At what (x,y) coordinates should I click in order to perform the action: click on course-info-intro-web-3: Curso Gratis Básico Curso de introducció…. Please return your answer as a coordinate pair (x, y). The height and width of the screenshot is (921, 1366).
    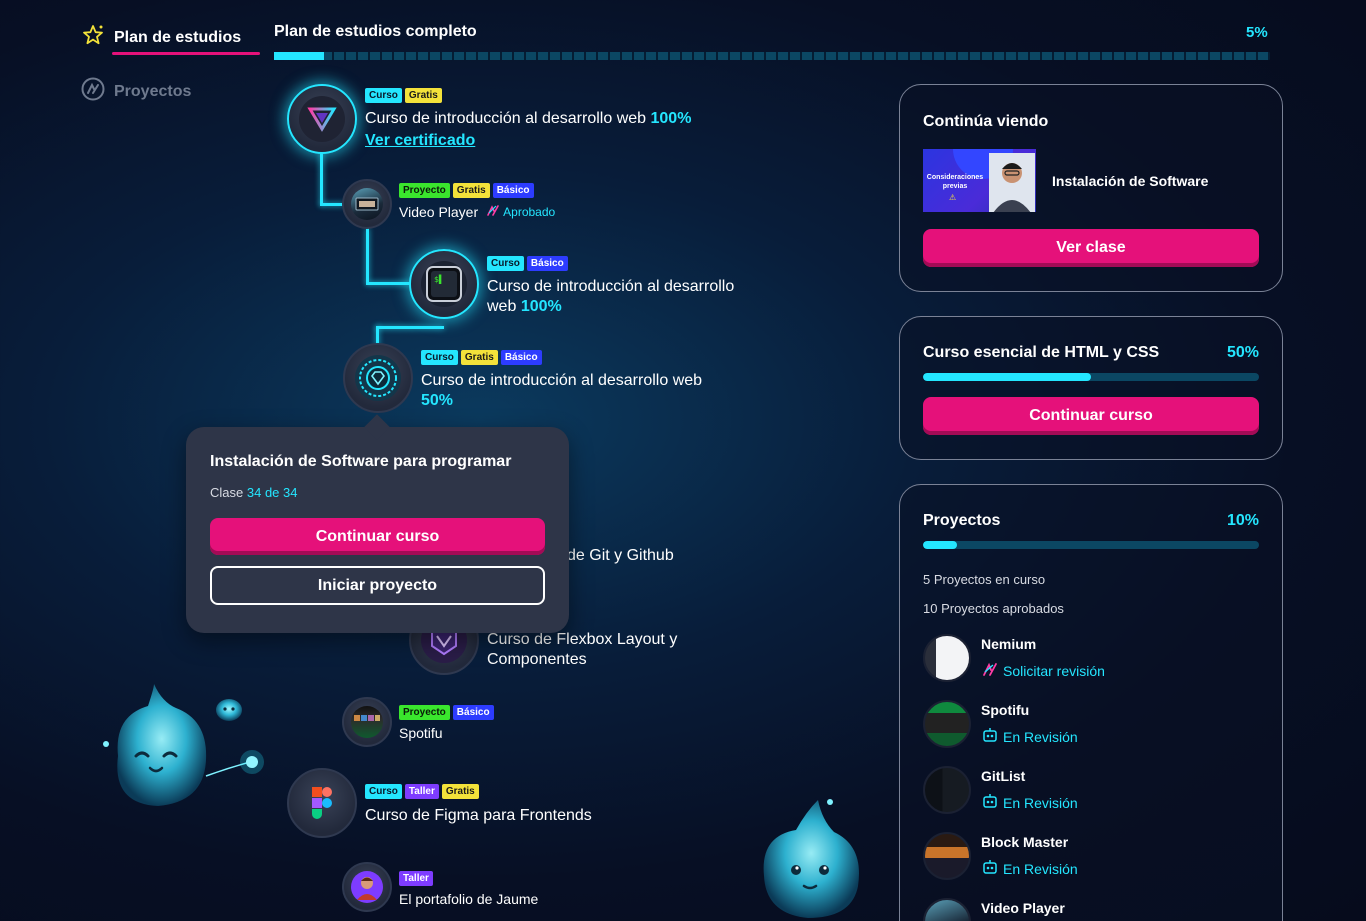
    Looking at the image, I should click on (561, 380).